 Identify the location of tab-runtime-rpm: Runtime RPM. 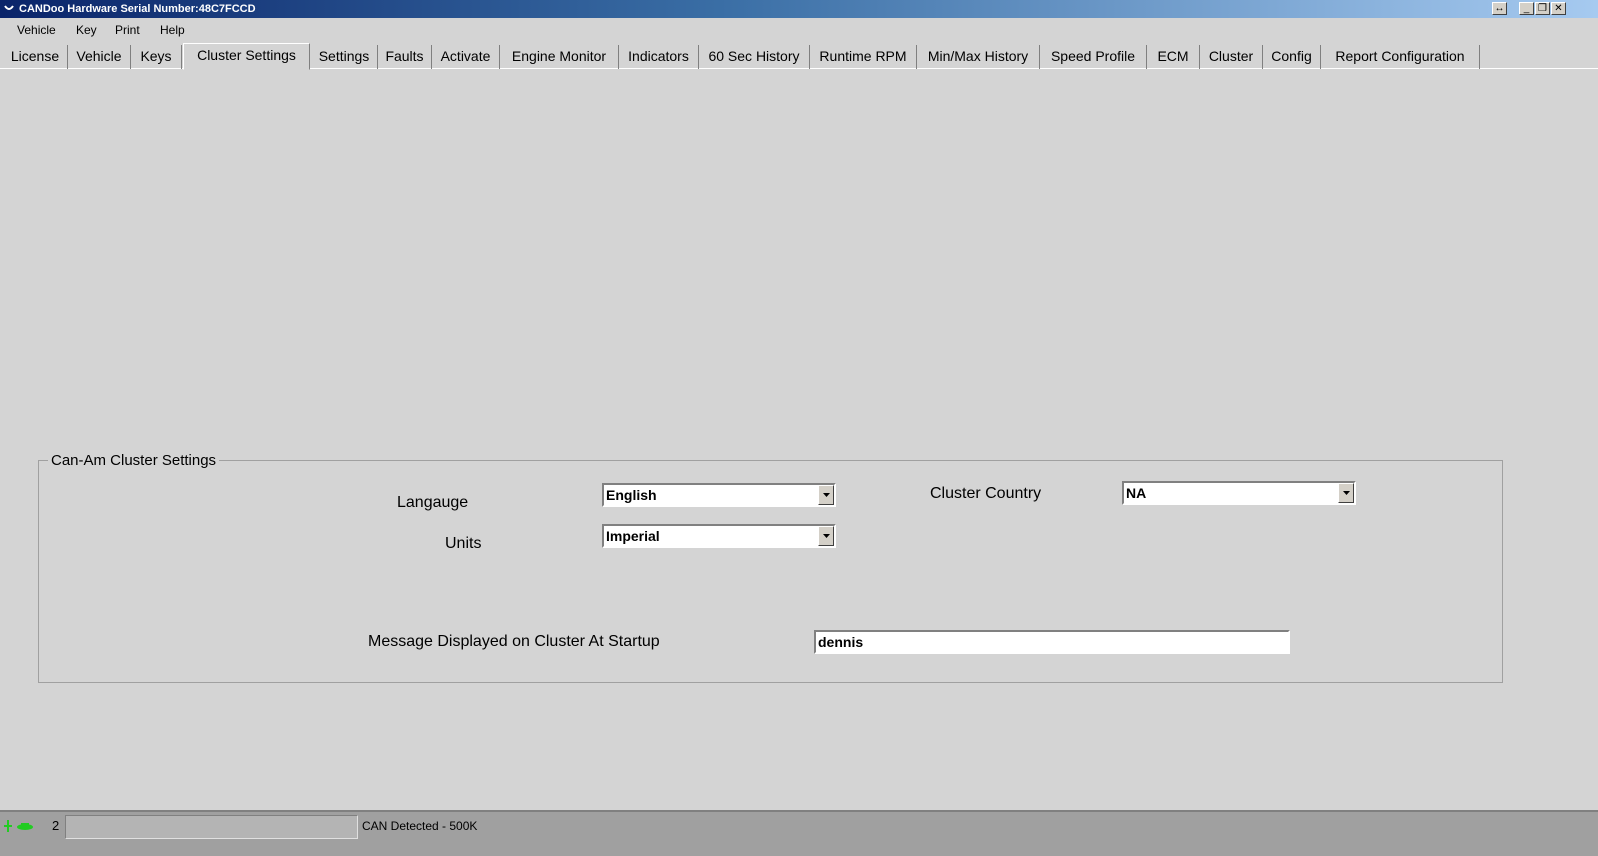
(863, 57).